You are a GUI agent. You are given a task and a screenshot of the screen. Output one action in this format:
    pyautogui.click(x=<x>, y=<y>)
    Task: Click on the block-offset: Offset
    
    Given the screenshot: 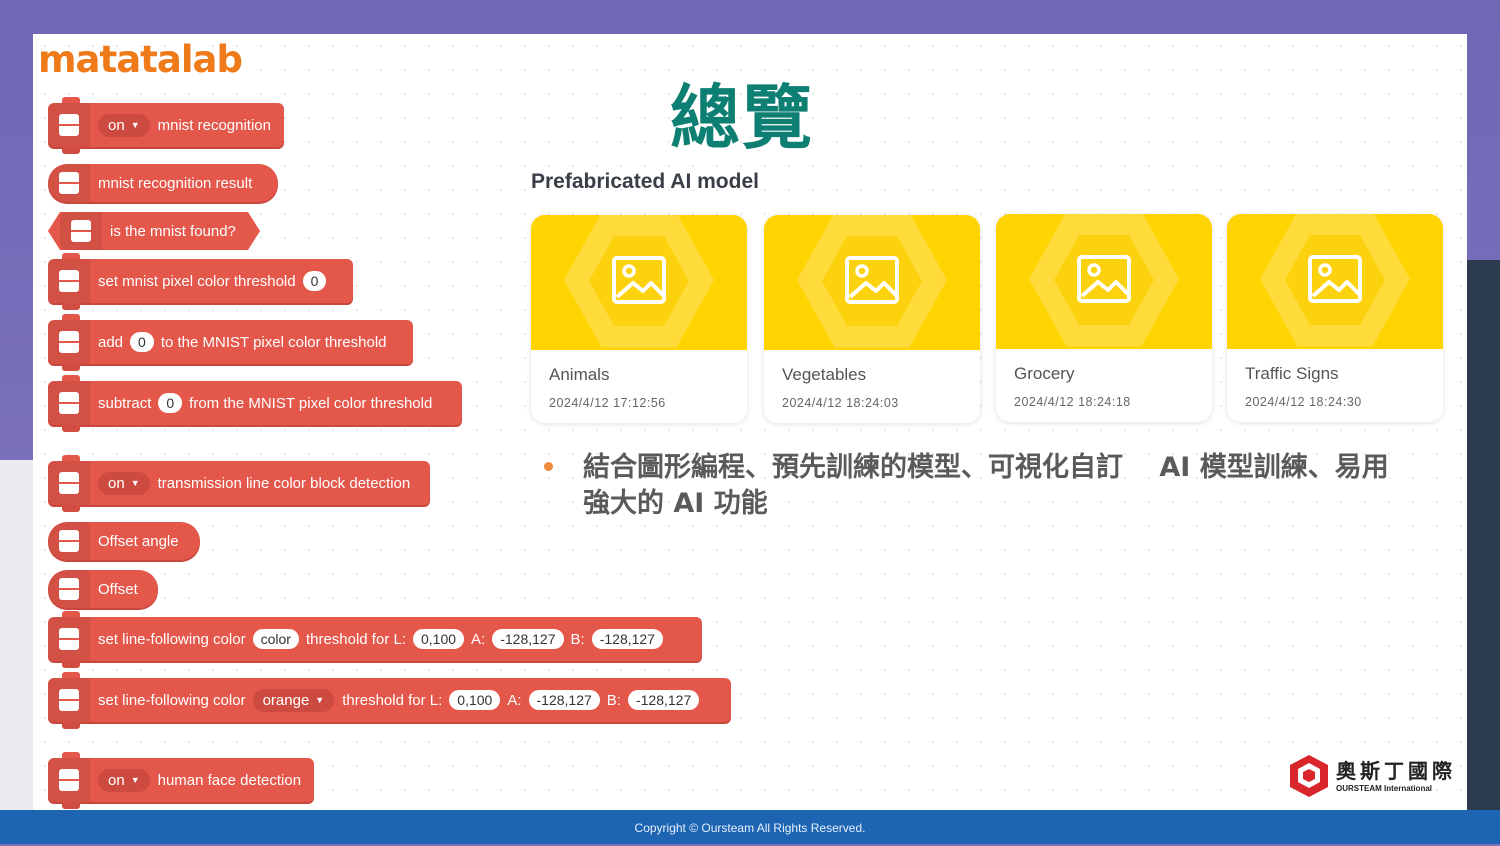 What is the action you would take?
    pyautogui.click(x=103, y=589)
    